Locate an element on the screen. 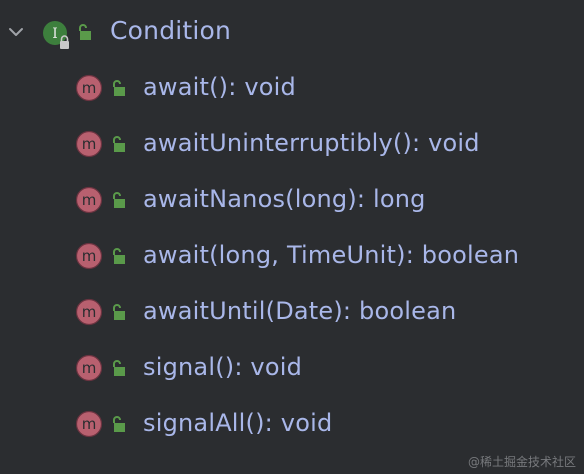 The height and width of the screenshot is (474, 584). interface-icon: I is located at coordinates (56, 35).